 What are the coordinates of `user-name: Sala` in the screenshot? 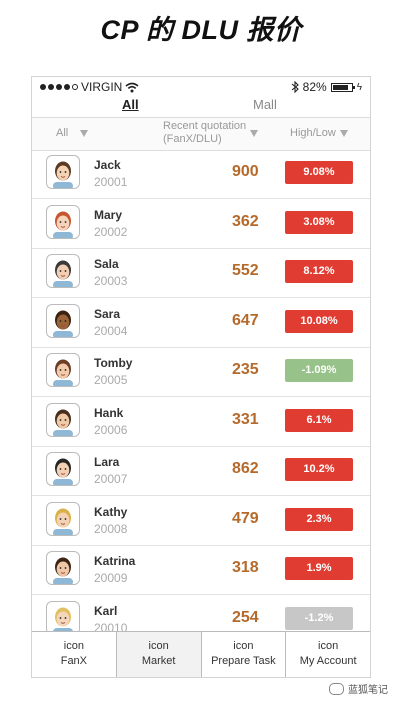 It's located at (106, 264).